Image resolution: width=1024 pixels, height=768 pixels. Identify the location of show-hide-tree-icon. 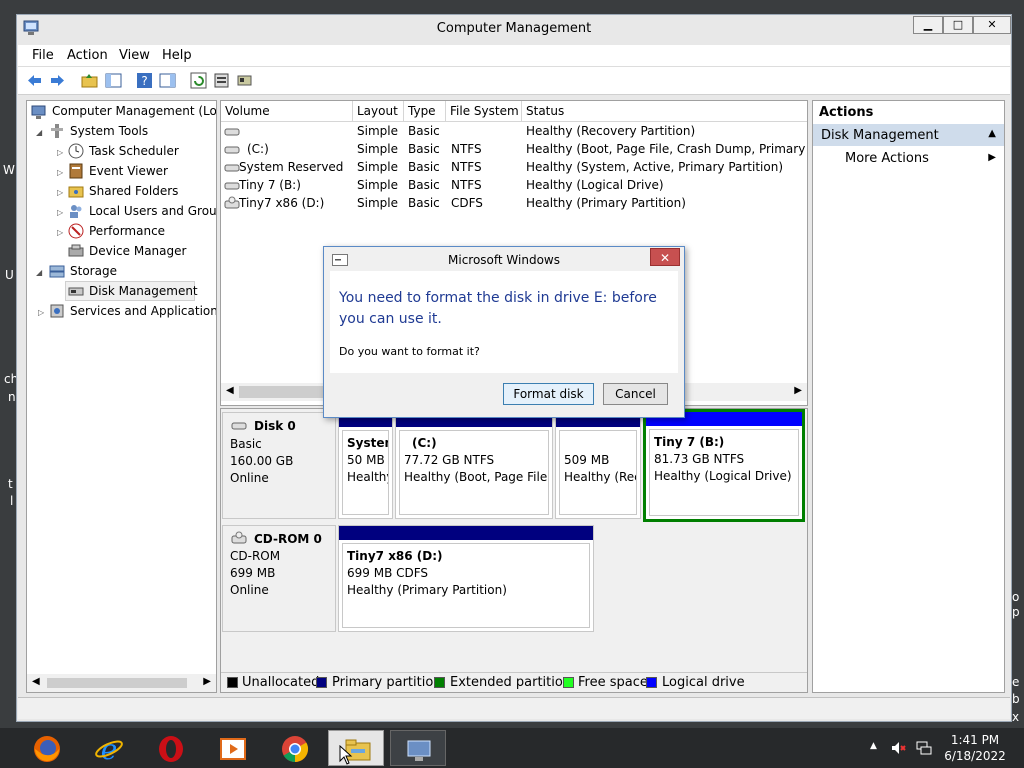
(113, 80).